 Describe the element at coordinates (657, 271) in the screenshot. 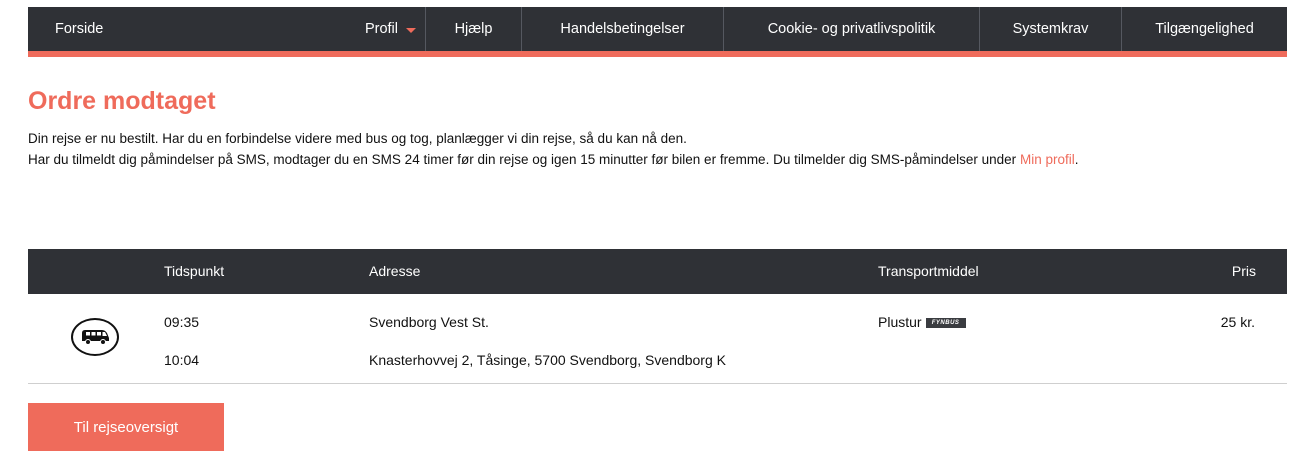

I see `trip-table-header: Tidspunkt Adresse Transportmiddel Pris` at that location.